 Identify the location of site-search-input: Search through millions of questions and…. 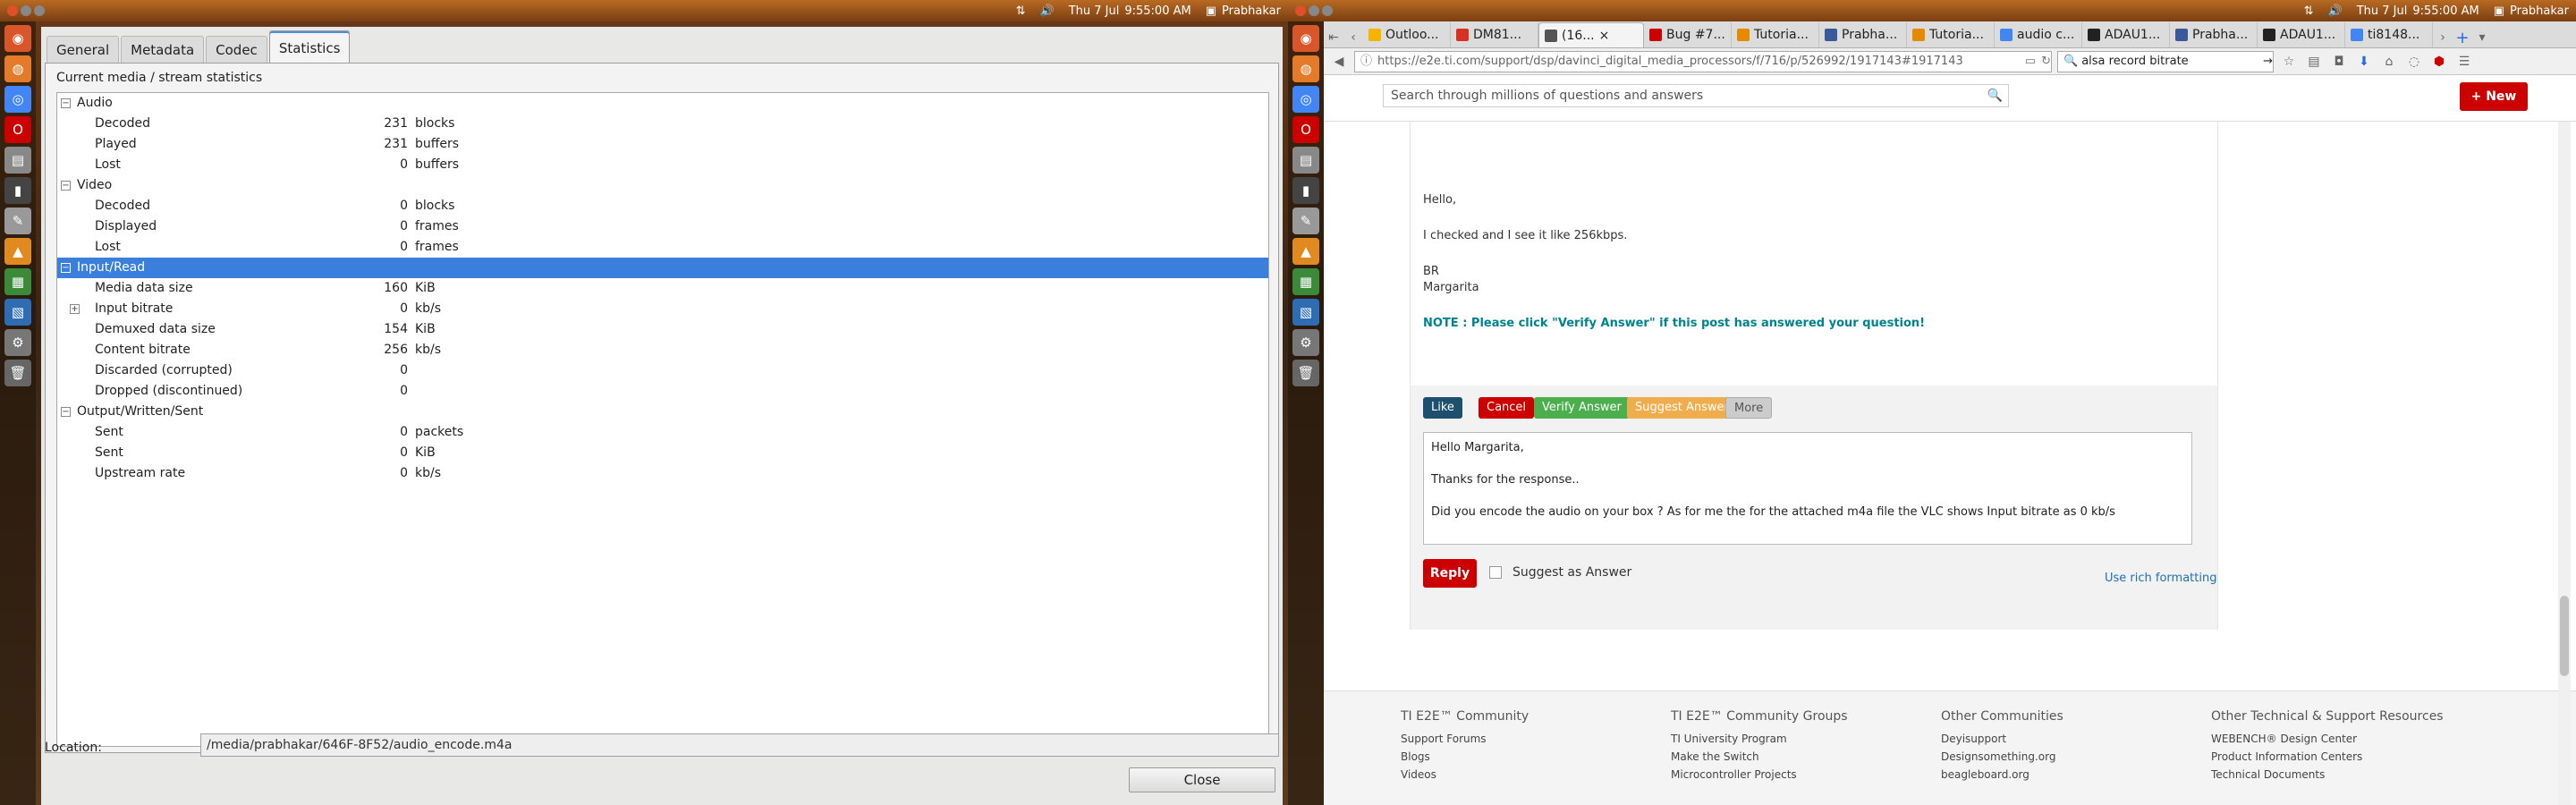
(1696, 95).